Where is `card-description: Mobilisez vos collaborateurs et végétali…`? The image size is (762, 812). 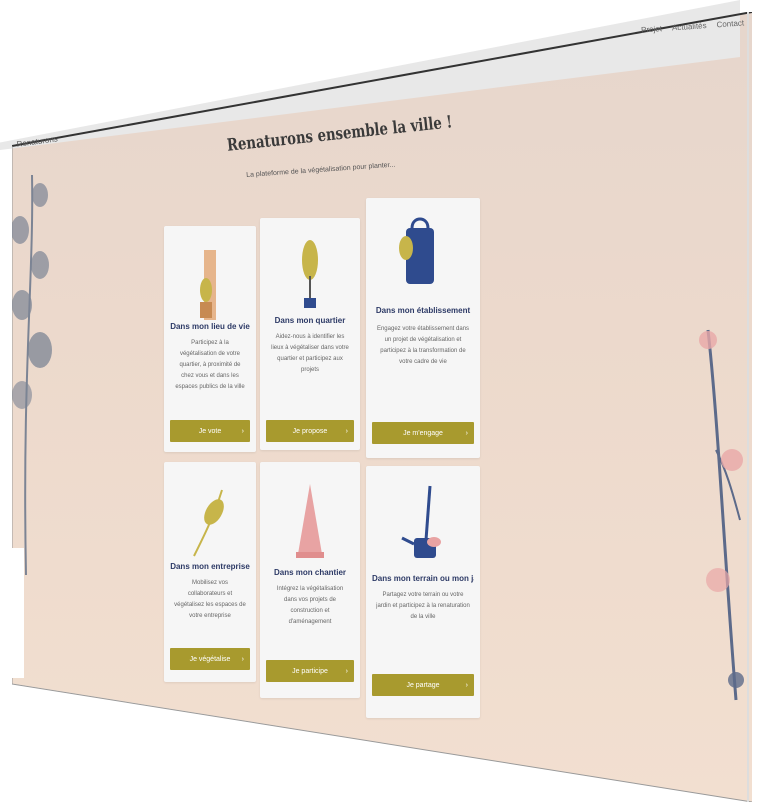 card-description: Mobilisez vos collaborateurs et végétali… is located at coordinates (210, 599).